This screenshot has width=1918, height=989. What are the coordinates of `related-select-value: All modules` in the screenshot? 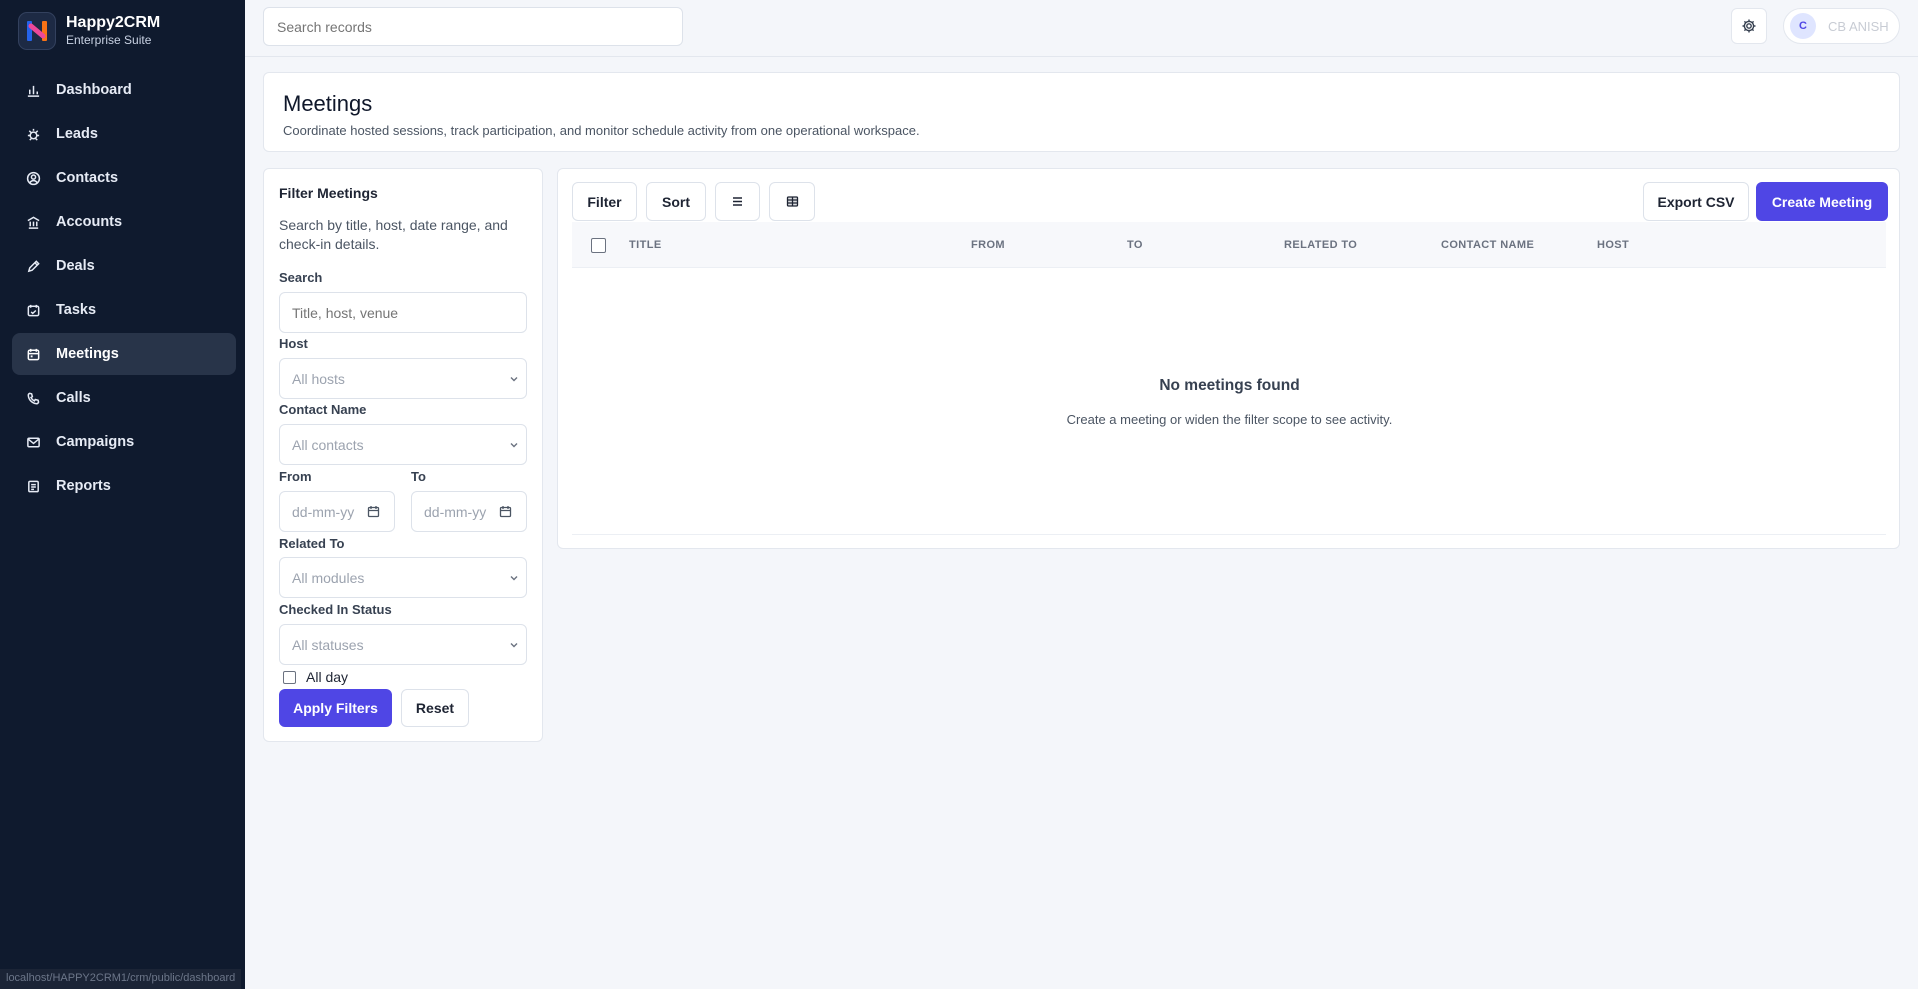 It's located at (328, 577).